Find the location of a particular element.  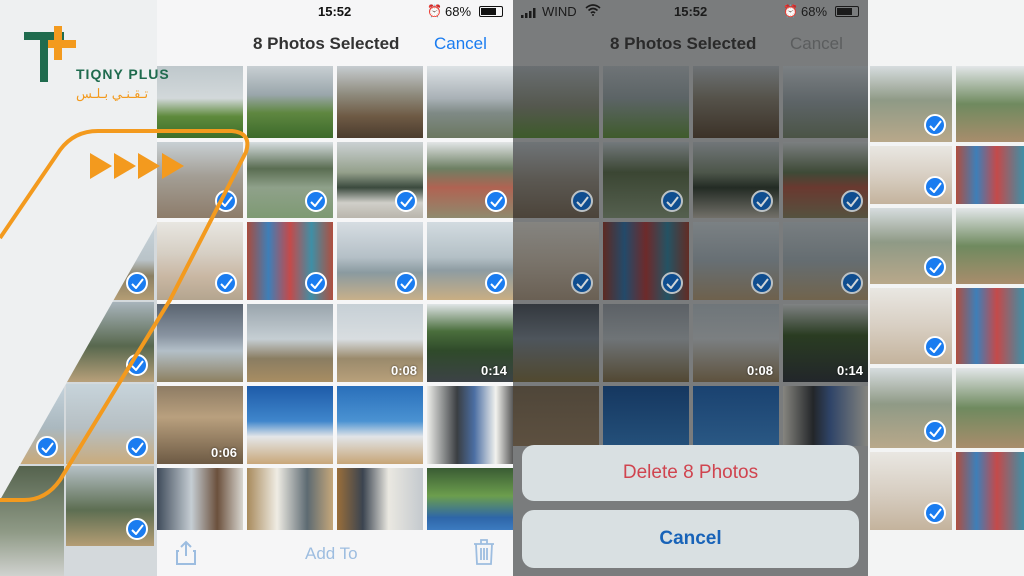

arrow-icons is located at coordinates (137, 166).